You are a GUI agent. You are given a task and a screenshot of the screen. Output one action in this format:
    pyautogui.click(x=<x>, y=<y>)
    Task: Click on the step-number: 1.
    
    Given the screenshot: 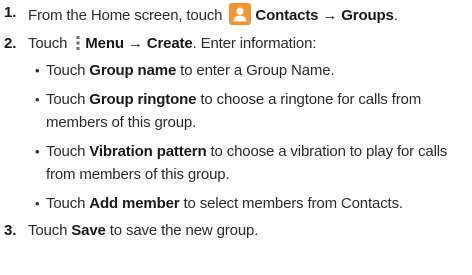 What is the action you would take?
    pyautogui.click(x=10, y=12)
    